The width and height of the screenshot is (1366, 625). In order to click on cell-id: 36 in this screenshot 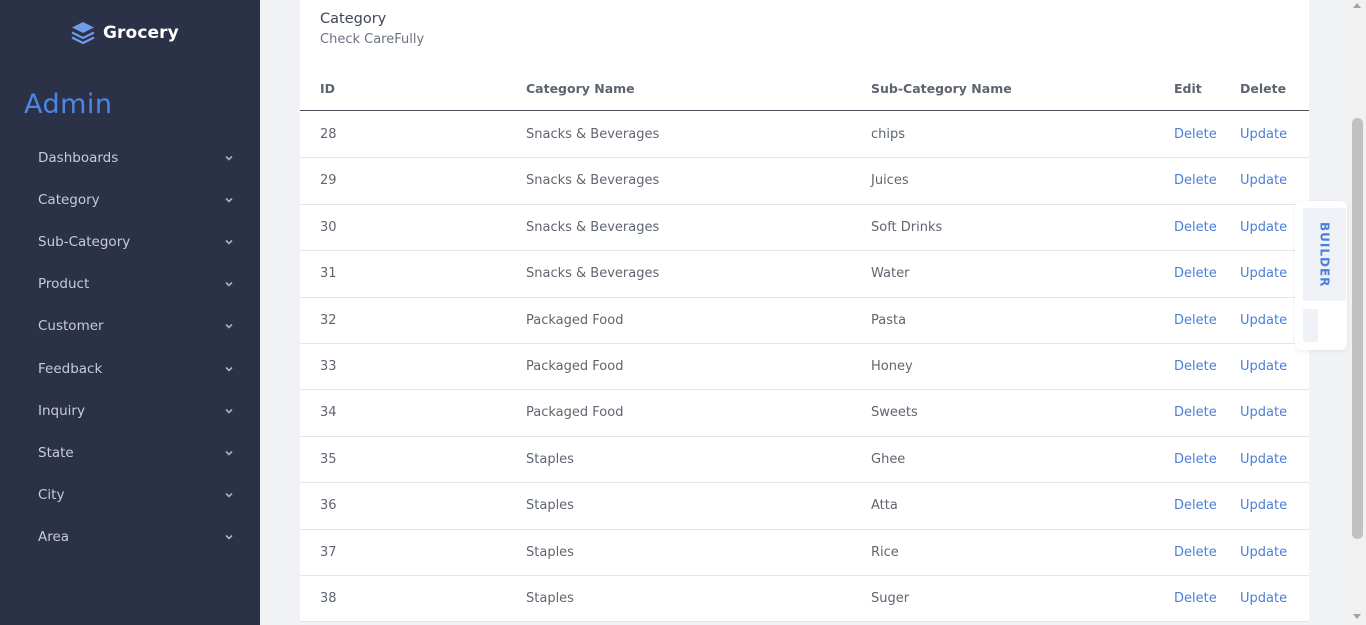, I will do `click(328, 506)`.